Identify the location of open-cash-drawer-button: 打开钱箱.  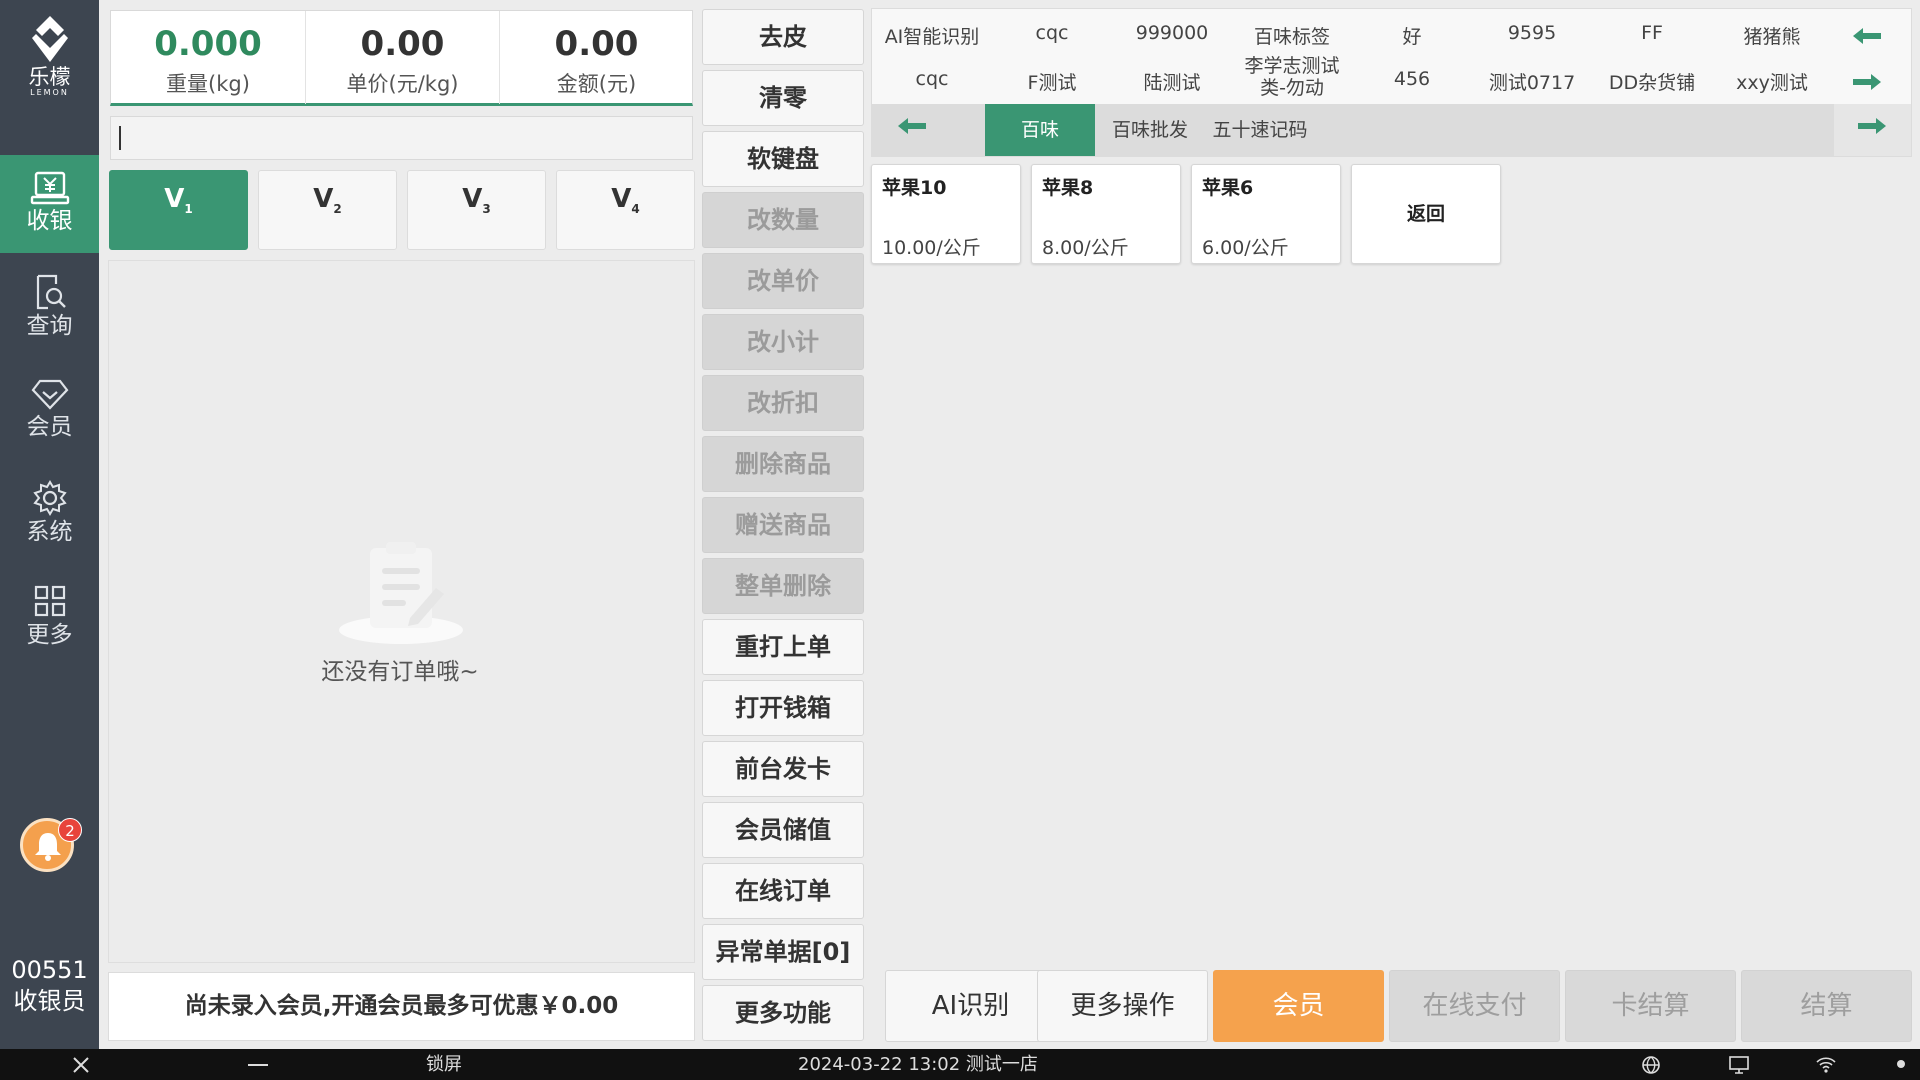
(783, 708).